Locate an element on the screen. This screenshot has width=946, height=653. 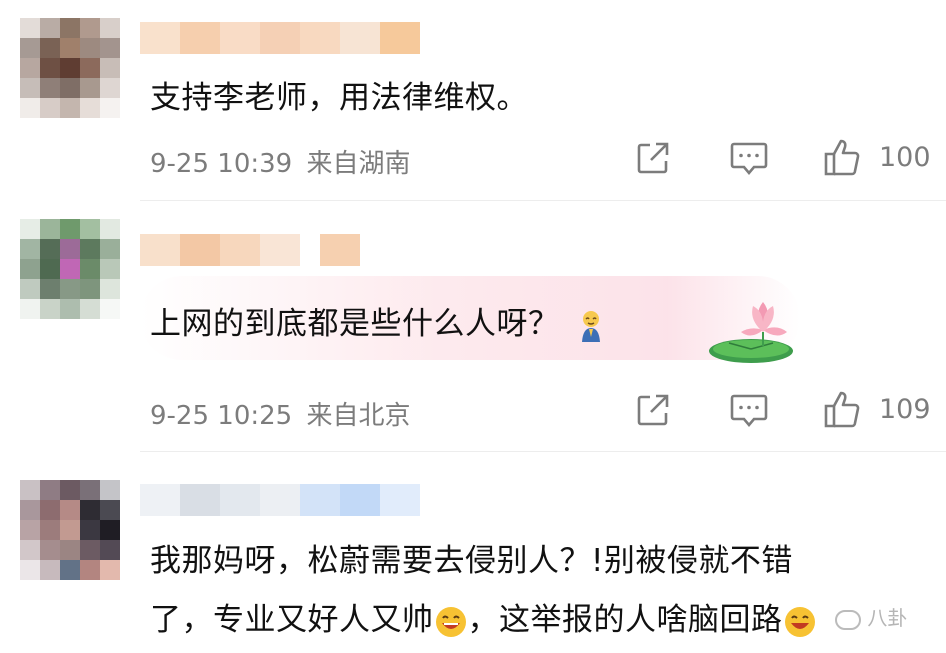
comment-meta: 9-25 10:25 来自北京 is located at coordinates (280, 413).